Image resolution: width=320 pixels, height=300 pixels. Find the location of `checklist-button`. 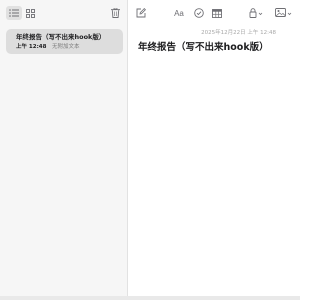

checklist-button is located at coordinates (199, 13).